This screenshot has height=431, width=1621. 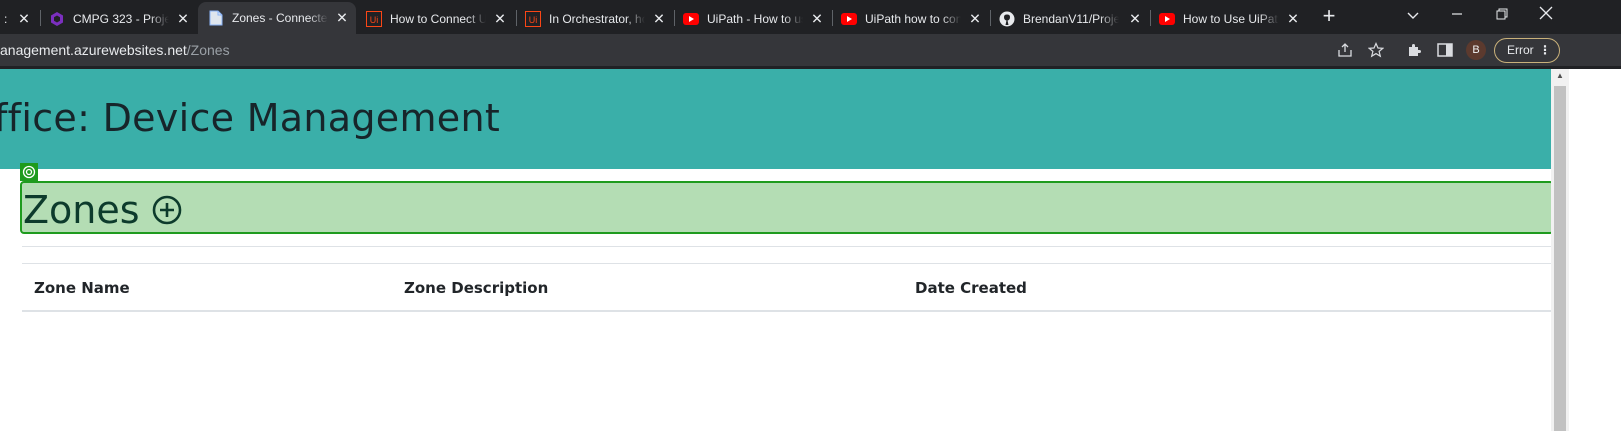 What do you see at coordinates (1520, 50) in the screenshot?
I see `error-label: Error` at bounding box center [1520, 50].